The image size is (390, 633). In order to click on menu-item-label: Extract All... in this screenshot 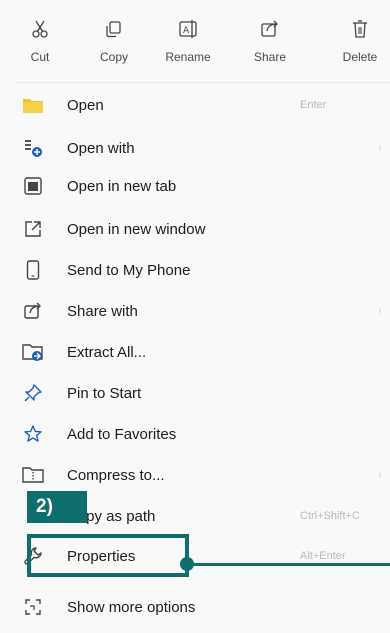, I will do `click(107, 352)`.